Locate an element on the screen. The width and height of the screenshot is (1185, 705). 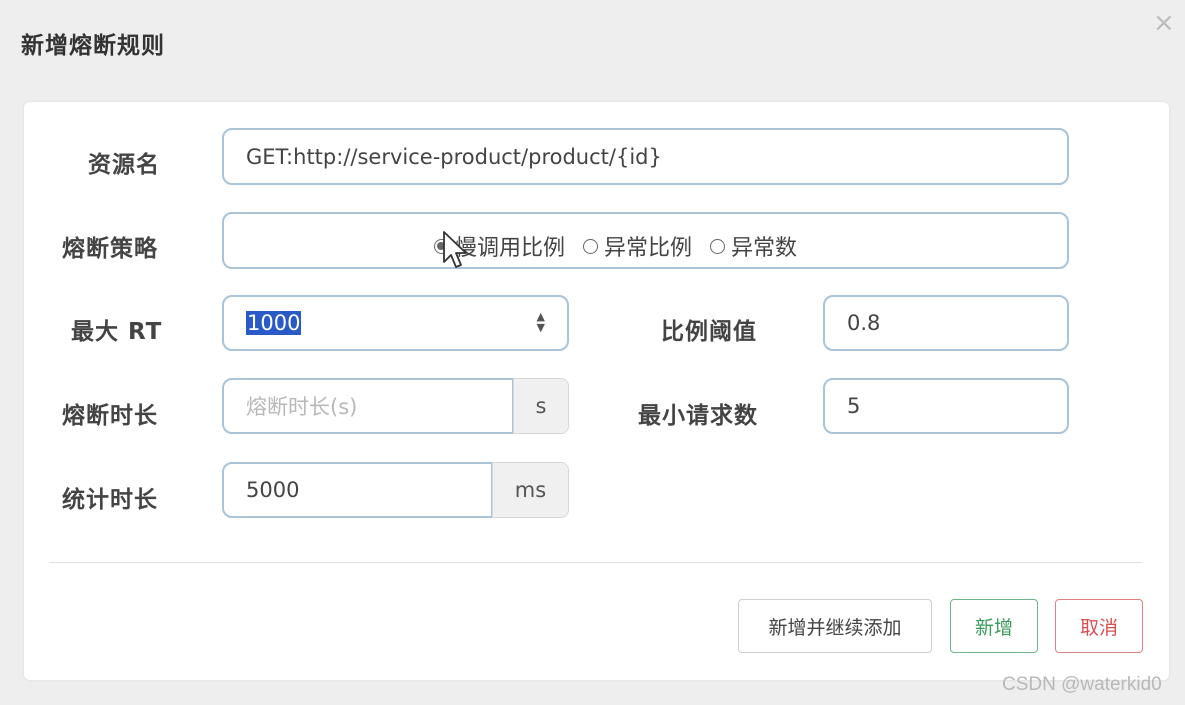
max-rt-value: 1000 is located at coordinates (274, 323).